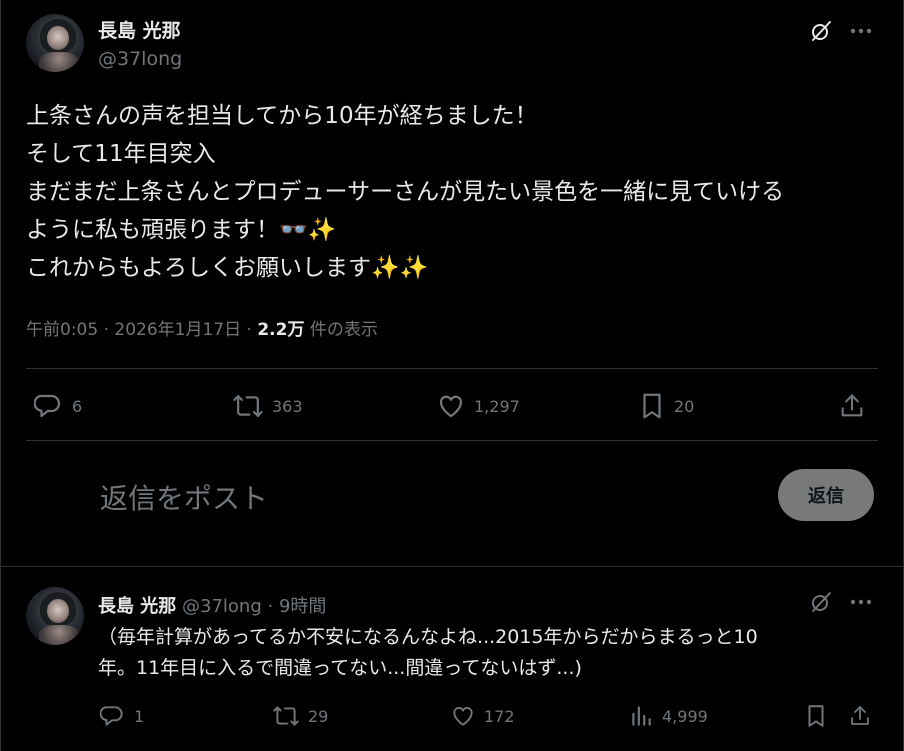  I want to click on reply-button: 6, so click(58, 406).